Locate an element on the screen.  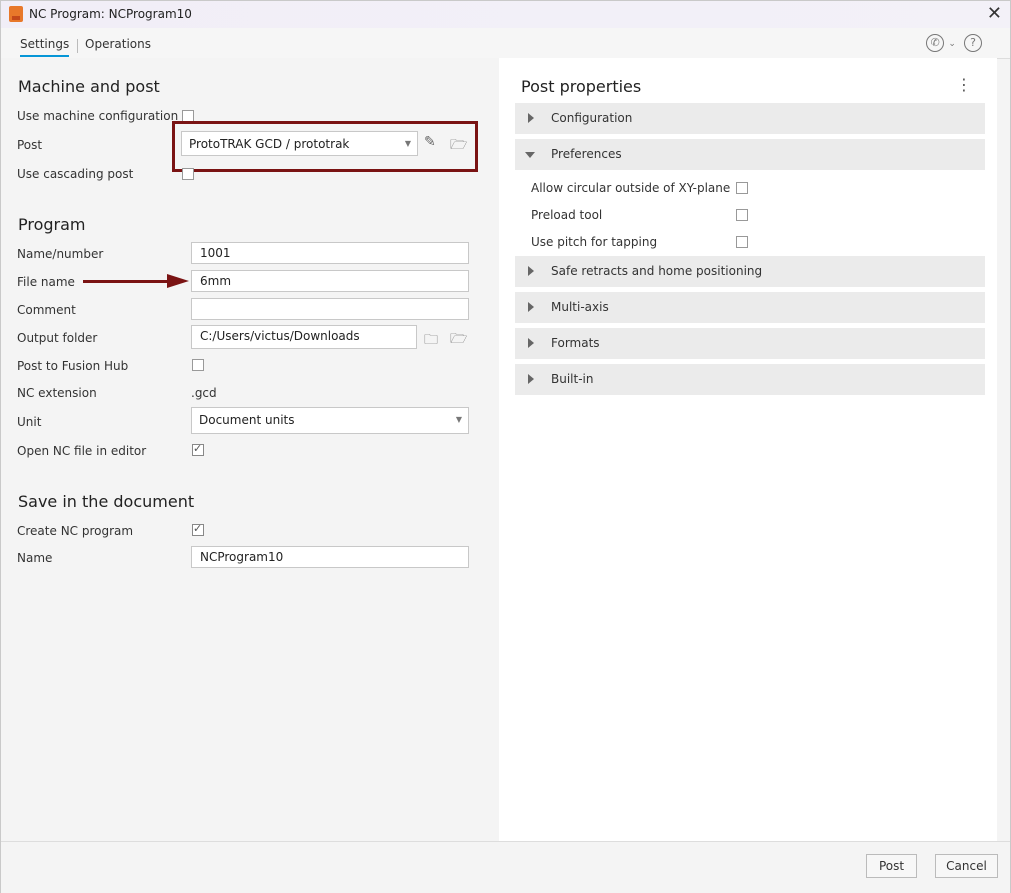
pref-allow-circular-label: Allow circular outside of XY-plane is located at coordinates (631, 188).